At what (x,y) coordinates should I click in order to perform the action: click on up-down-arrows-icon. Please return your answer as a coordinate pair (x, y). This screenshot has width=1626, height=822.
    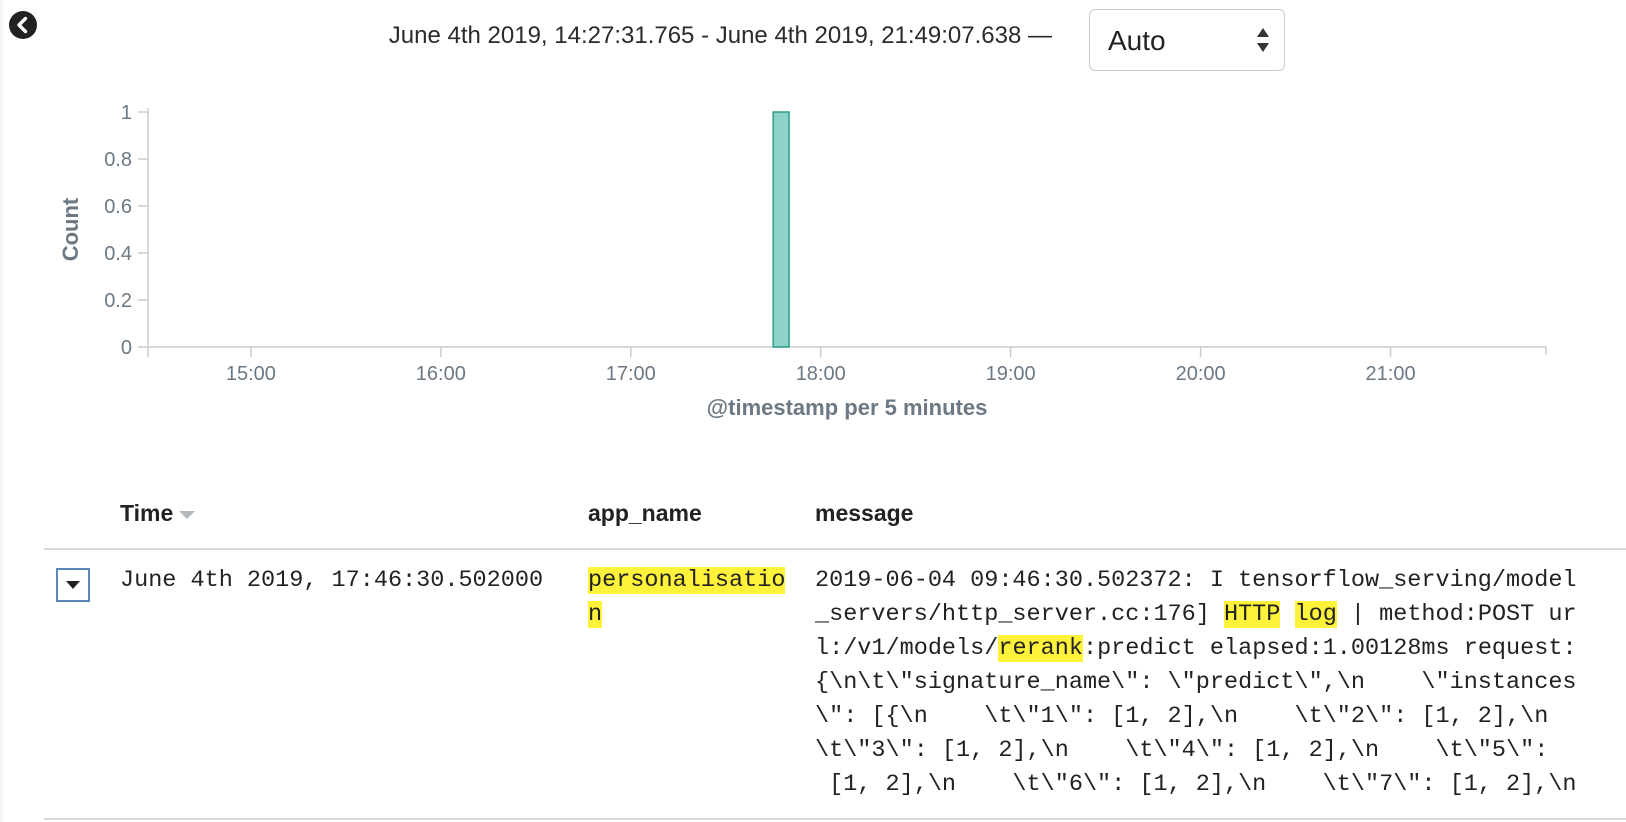
    Looking at the image, I should click on (1263, 40).